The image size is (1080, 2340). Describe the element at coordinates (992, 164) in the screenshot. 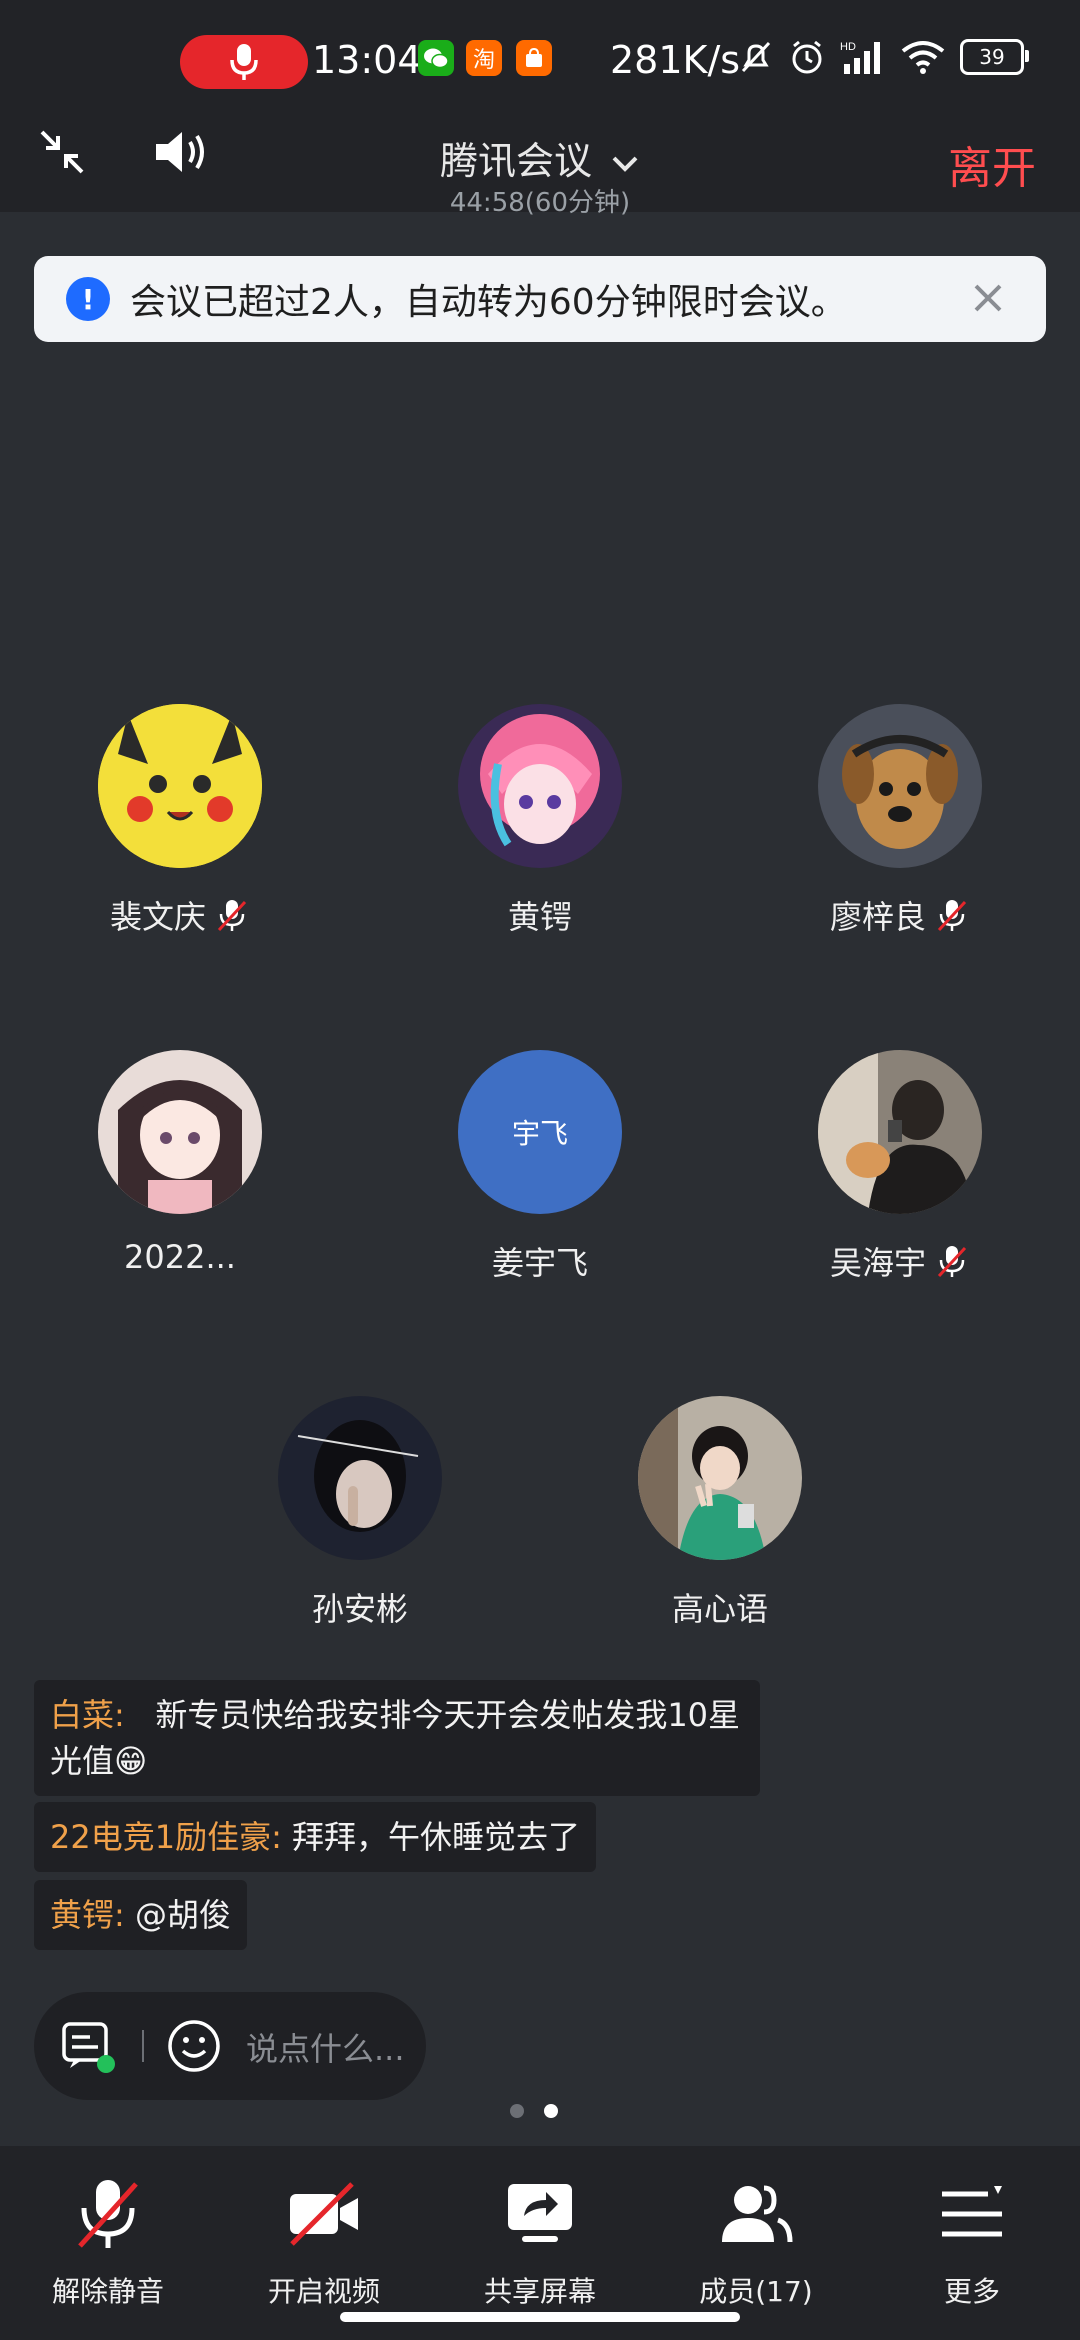

I see `leave-button: 离开` at that location.